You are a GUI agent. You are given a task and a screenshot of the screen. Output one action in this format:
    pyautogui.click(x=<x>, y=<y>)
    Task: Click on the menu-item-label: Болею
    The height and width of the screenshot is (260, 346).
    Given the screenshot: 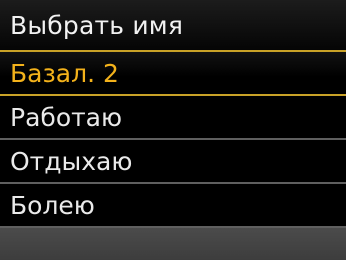 What is the action you would take?
    pyautogui.click(x=52, y=205)
    